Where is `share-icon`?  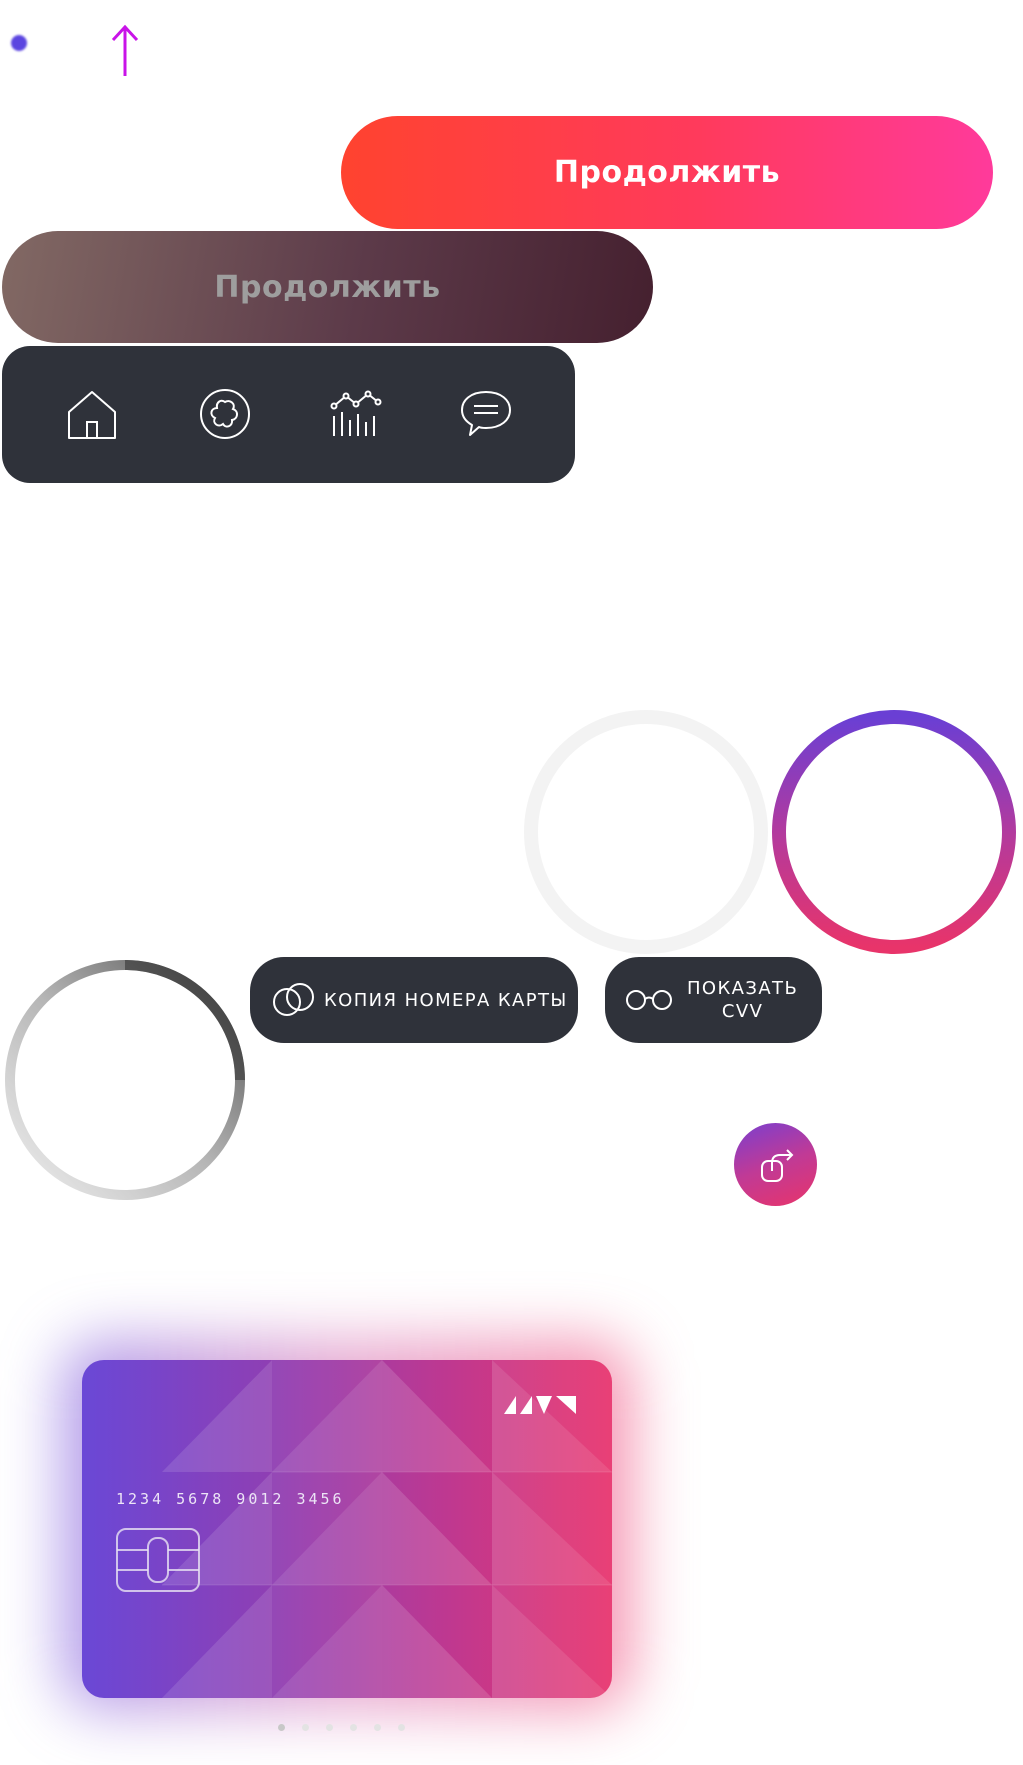
share-icon is located at coordinates (776, 1165).